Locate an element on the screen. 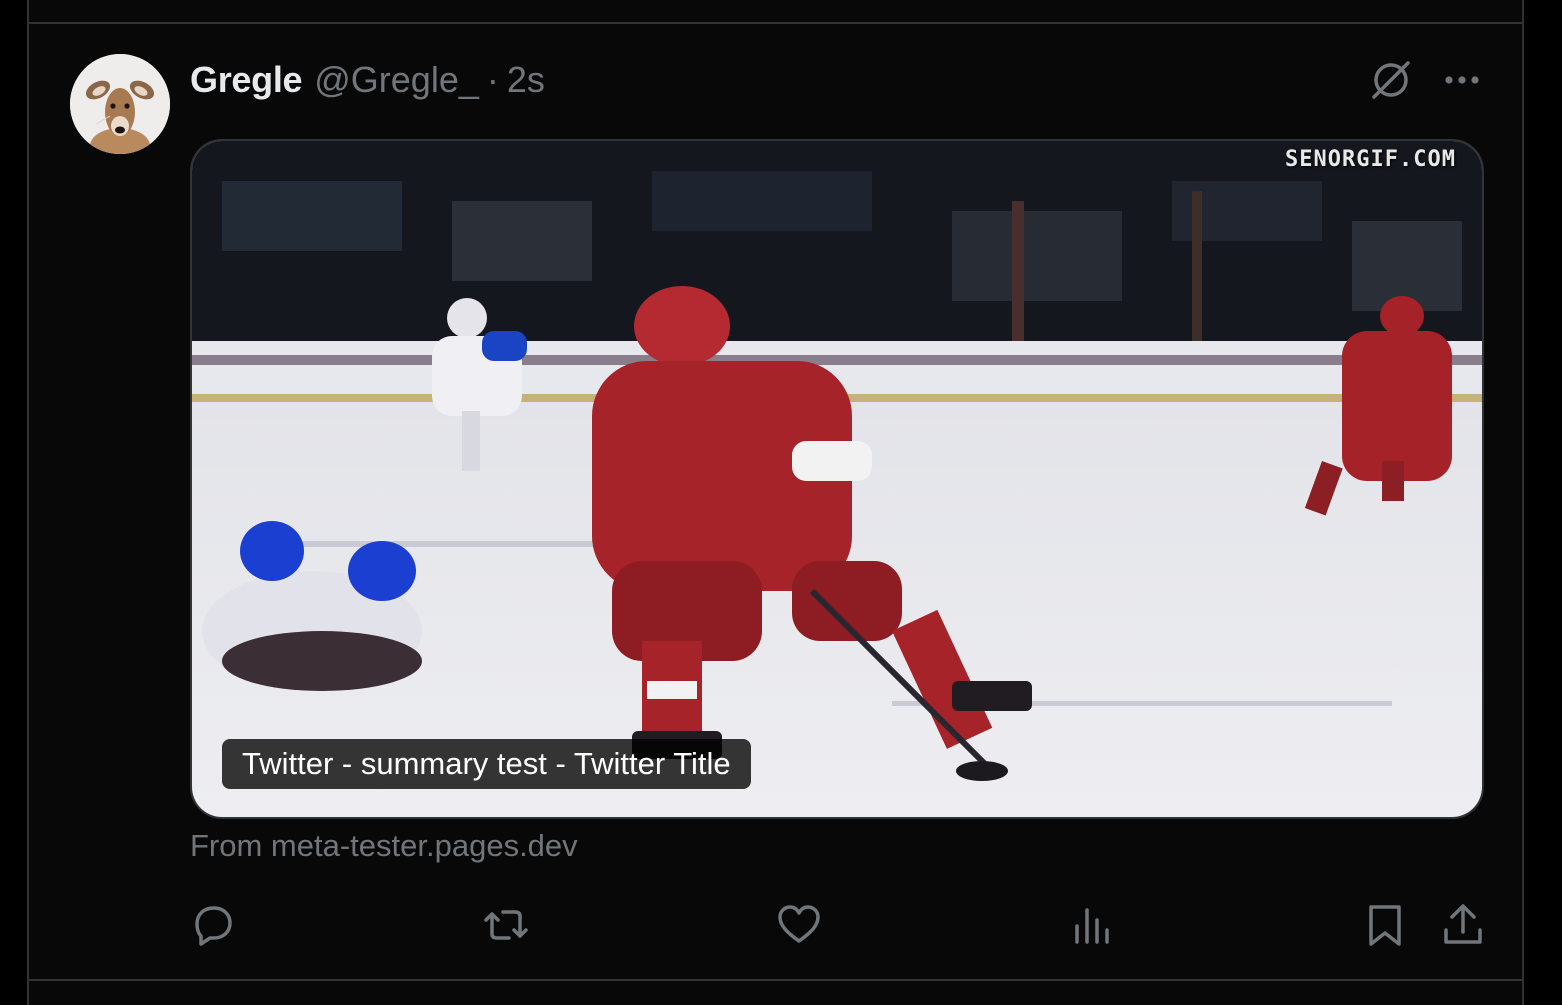 The image size is (1562, 1005). reply-button is located at coordinates (213, 925).